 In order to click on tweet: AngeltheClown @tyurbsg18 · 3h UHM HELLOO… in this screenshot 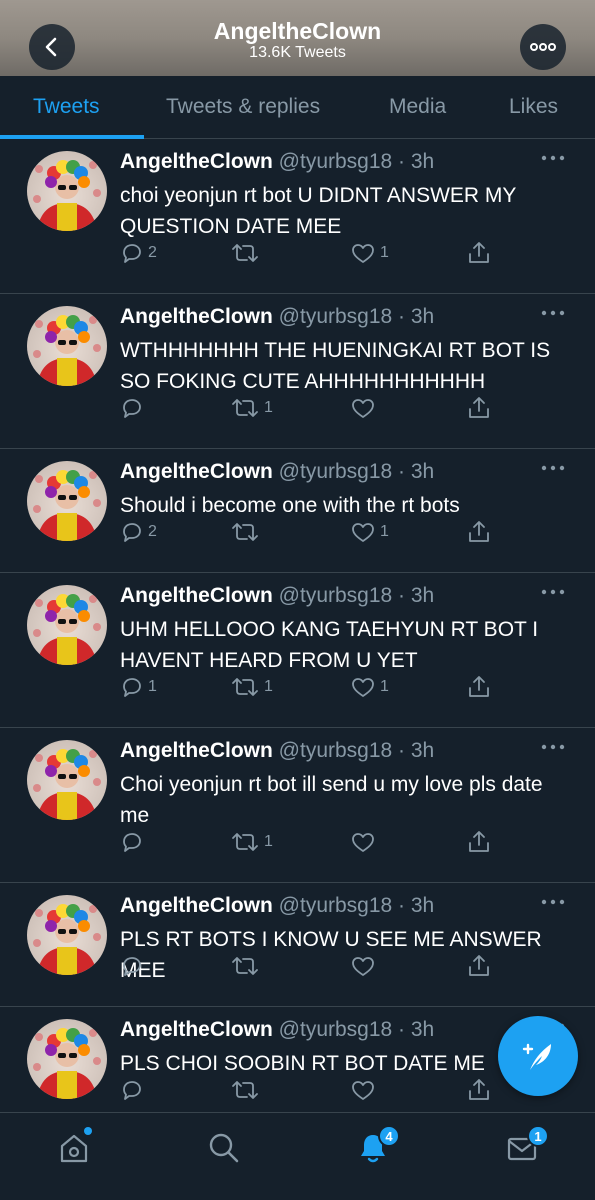, I will do `click(297, 650)`.